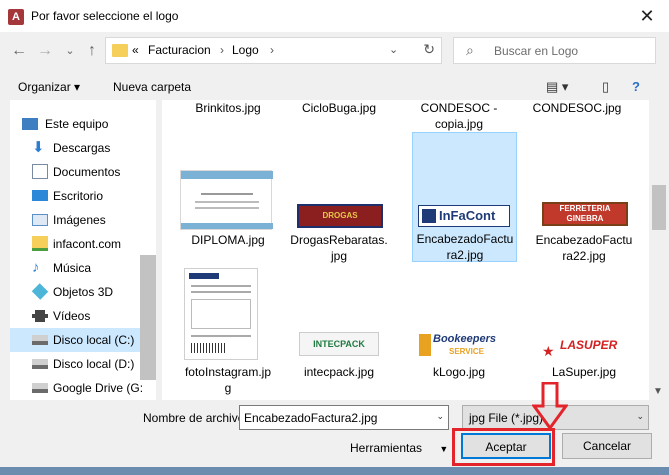  Describe the element at coordinates (536, 51) in the screenshot. I see `search-input: Buscar en Logo` at that location.